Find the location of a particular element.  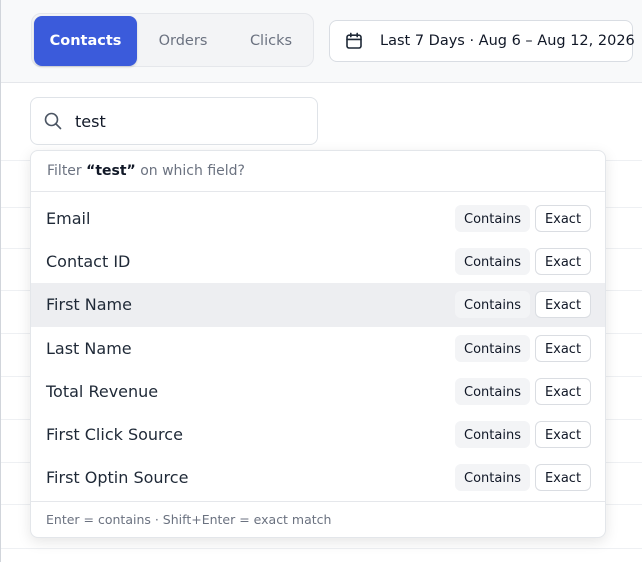

table-divider is located at coordinates (321, 548).